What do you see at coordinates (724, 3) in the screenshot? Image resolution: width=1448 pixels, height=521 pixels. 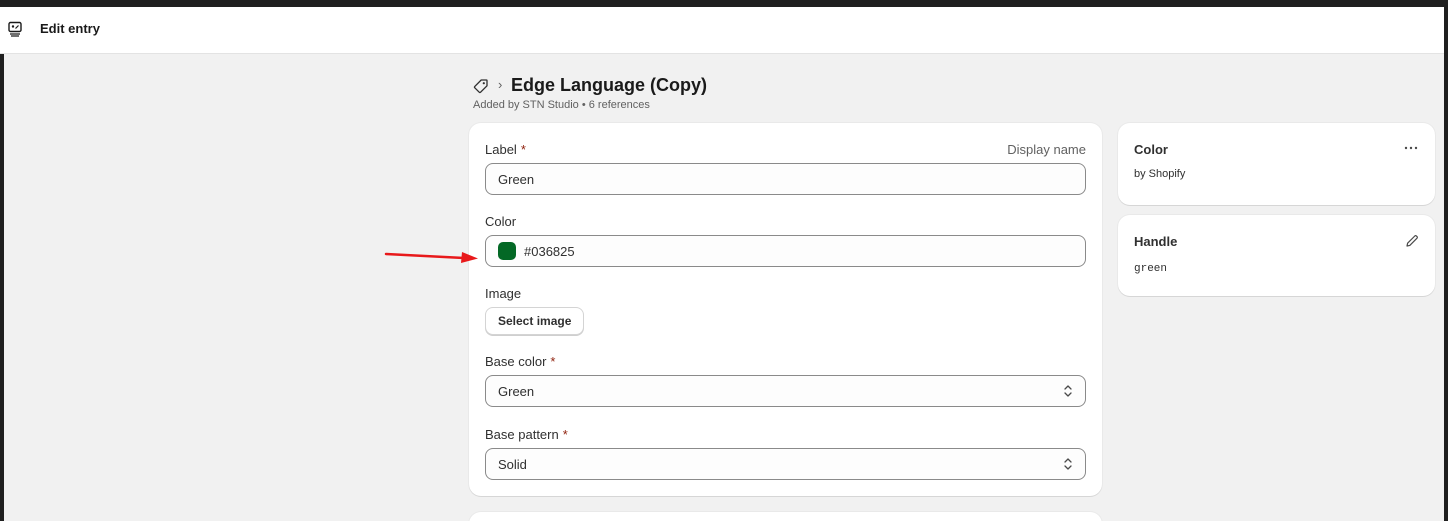 I see `top-border` at bounding box center [724, 3].